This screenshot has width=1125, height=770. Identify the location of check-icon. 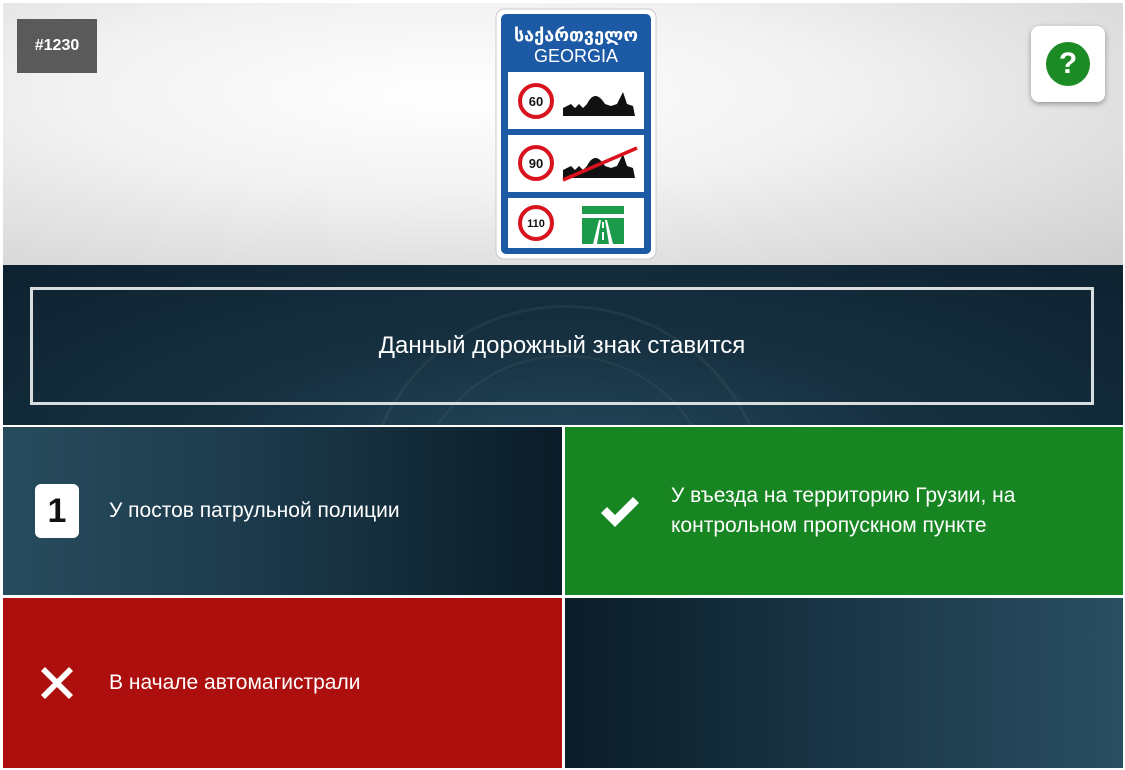
(619, 511).